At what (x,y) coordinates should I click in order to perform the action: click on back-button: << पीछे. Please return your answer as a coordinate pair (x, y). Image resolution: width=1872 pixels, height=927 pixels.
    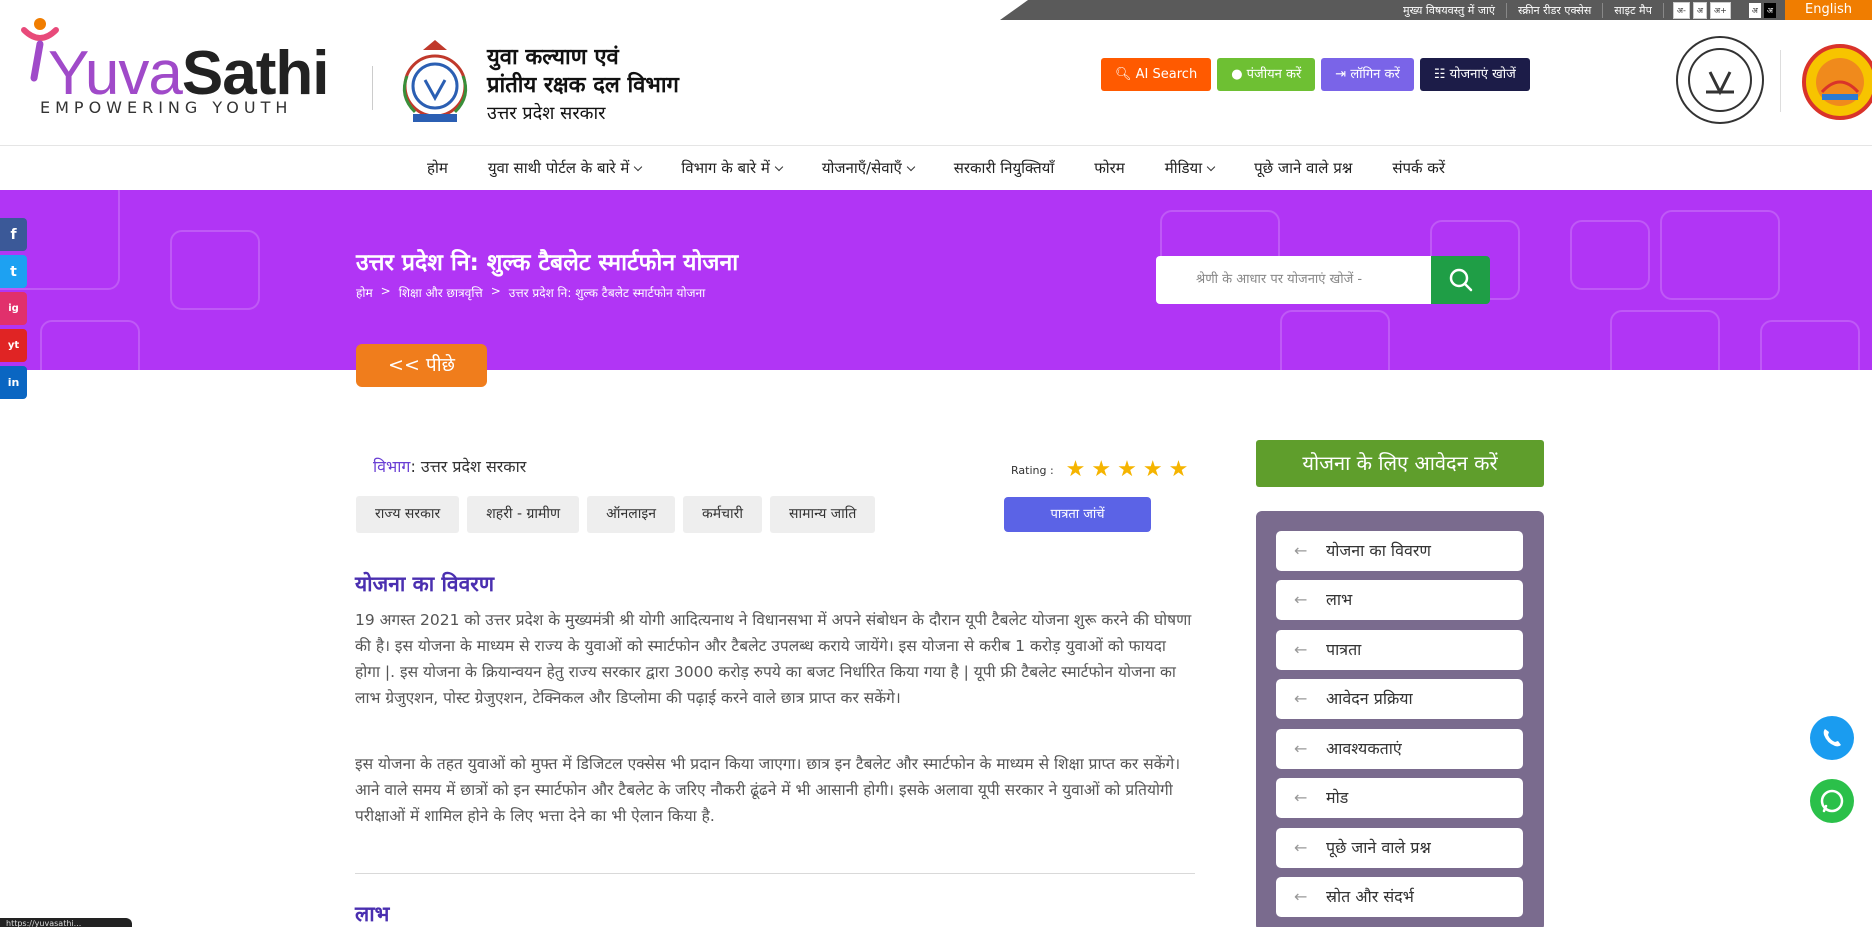
    Looking at the image, I should click on (421, 365).